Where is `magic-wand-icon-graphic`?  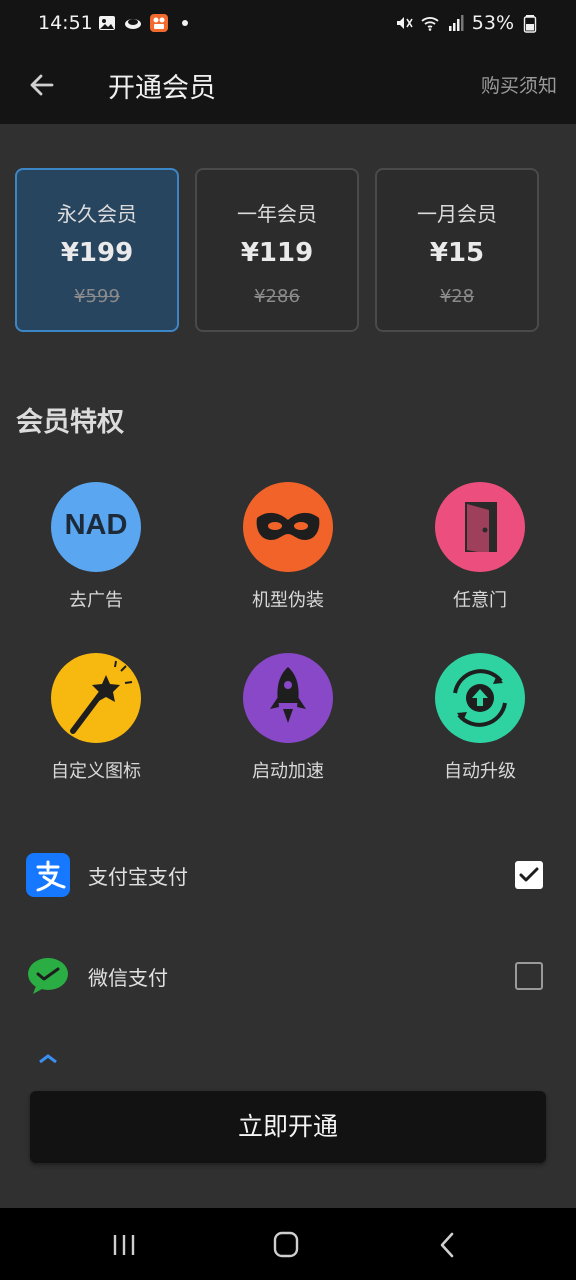
magic-wand-icon-graphic is located at coordinates (101, 697).